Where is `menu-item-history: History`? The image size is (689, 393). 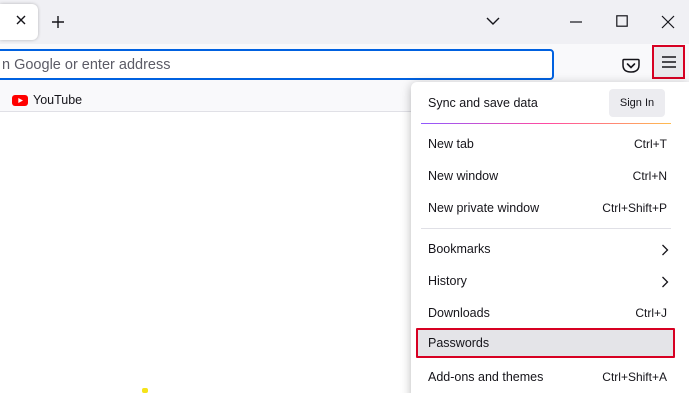 menu-item-history: History is located at coordinates (545, 281).